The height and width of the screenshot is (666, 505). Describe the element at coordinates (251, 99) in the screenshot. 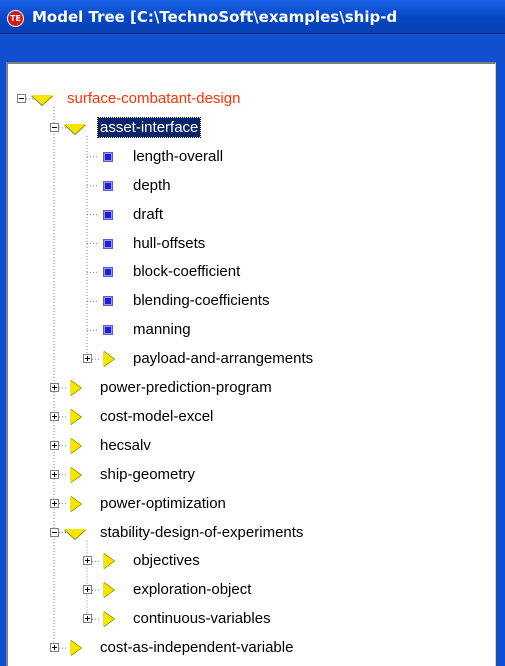

I see `tree-node-surface-combatant-design: surface-combatant-design` at that location.